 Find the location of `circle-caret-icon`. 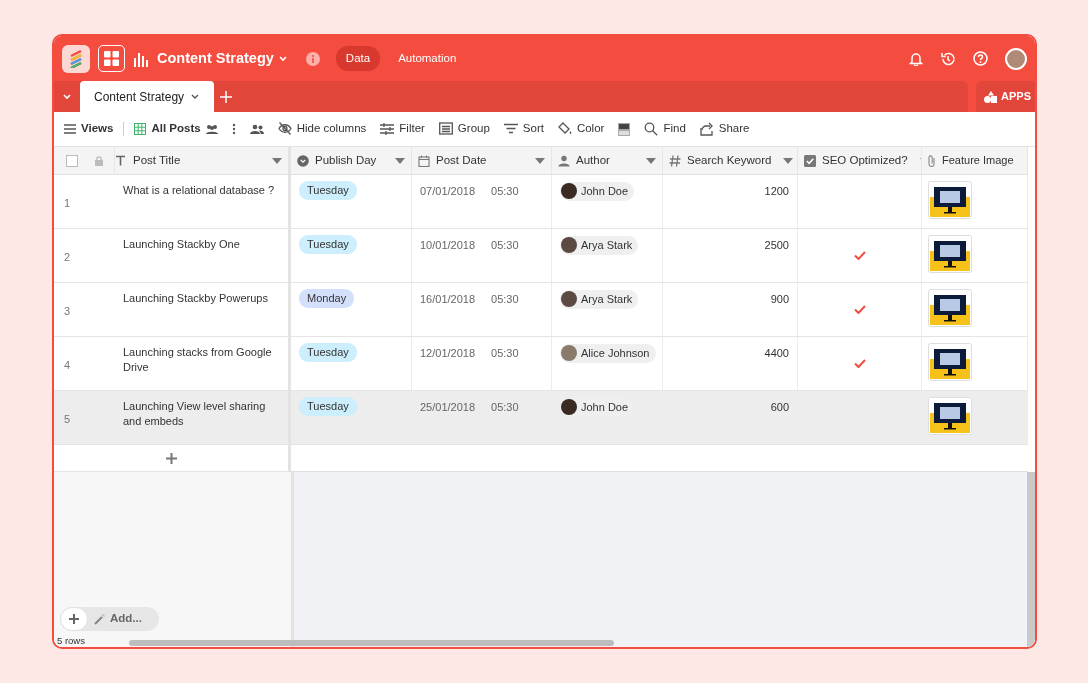

circle-caret-icon is located at coordinates (303, 160).